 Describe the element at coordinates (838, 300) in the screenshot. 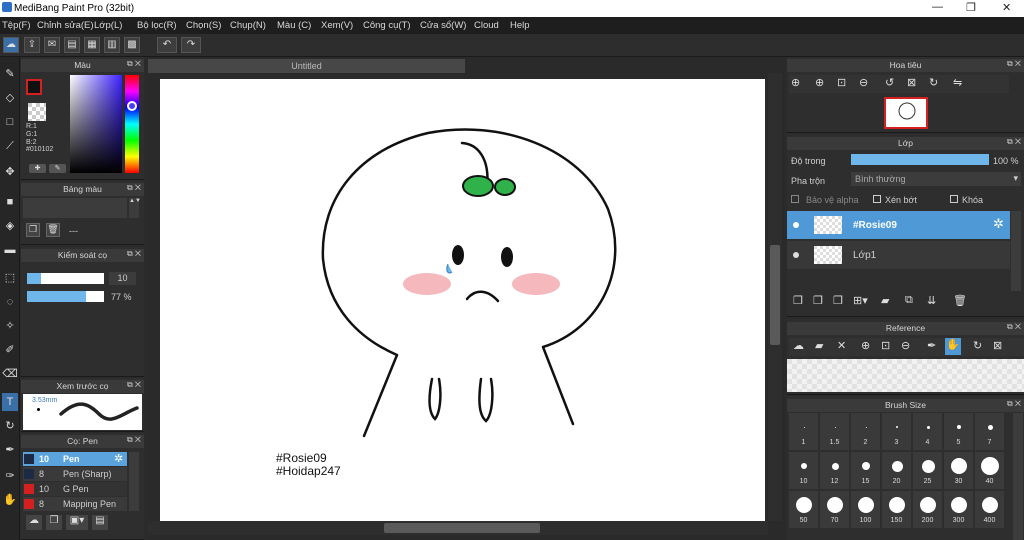

I see `new-8bit-layer-icon: ❐` at that location.